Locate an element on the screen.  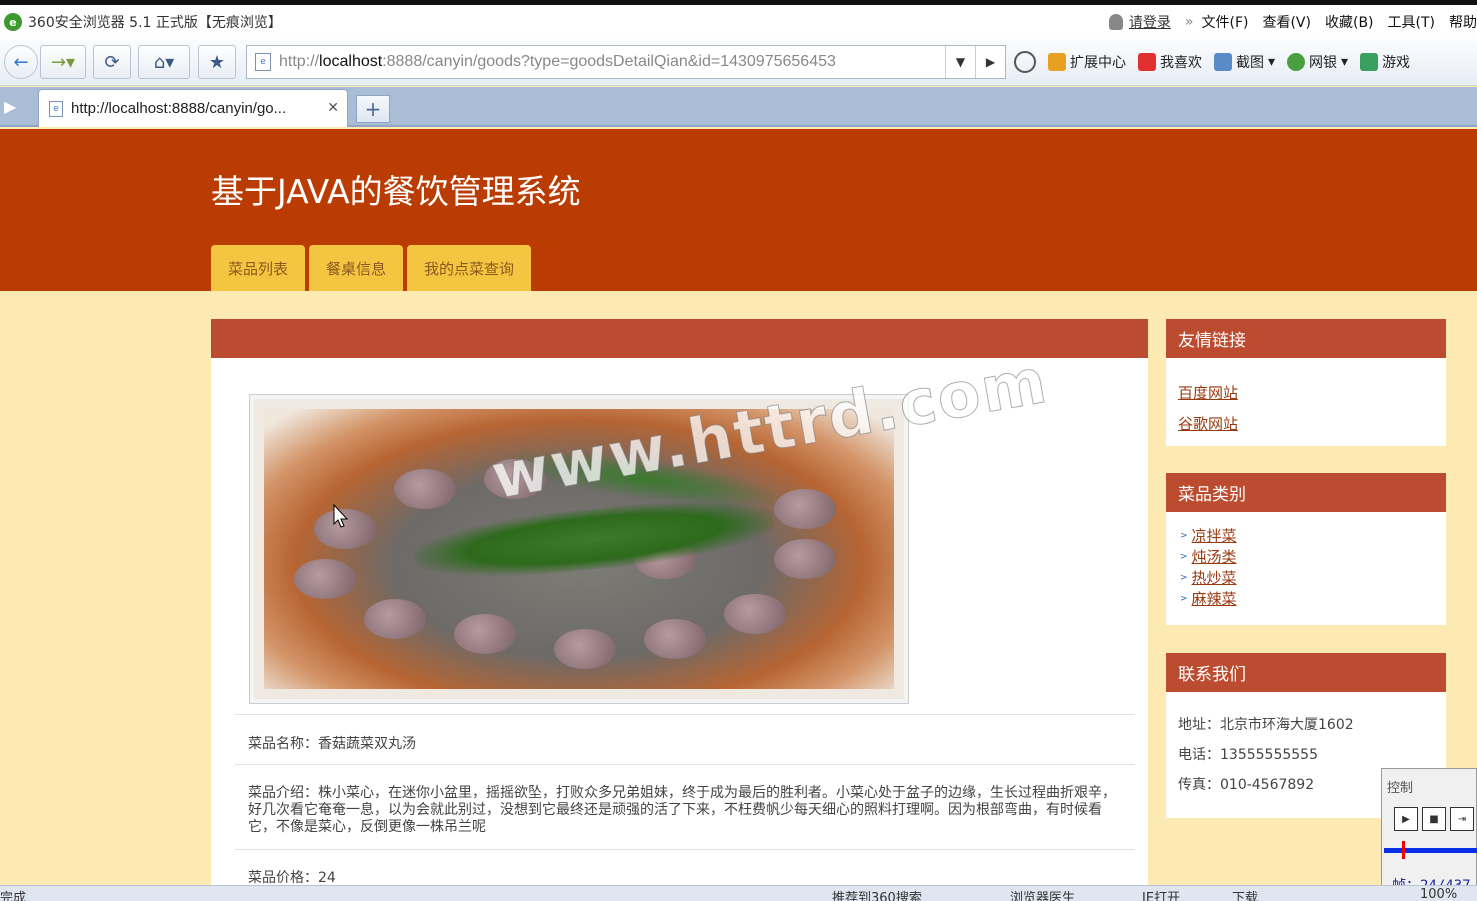
tab-current: e http://localhost:8888/canyin/go... ✕ is located at coordinates (193, 108).